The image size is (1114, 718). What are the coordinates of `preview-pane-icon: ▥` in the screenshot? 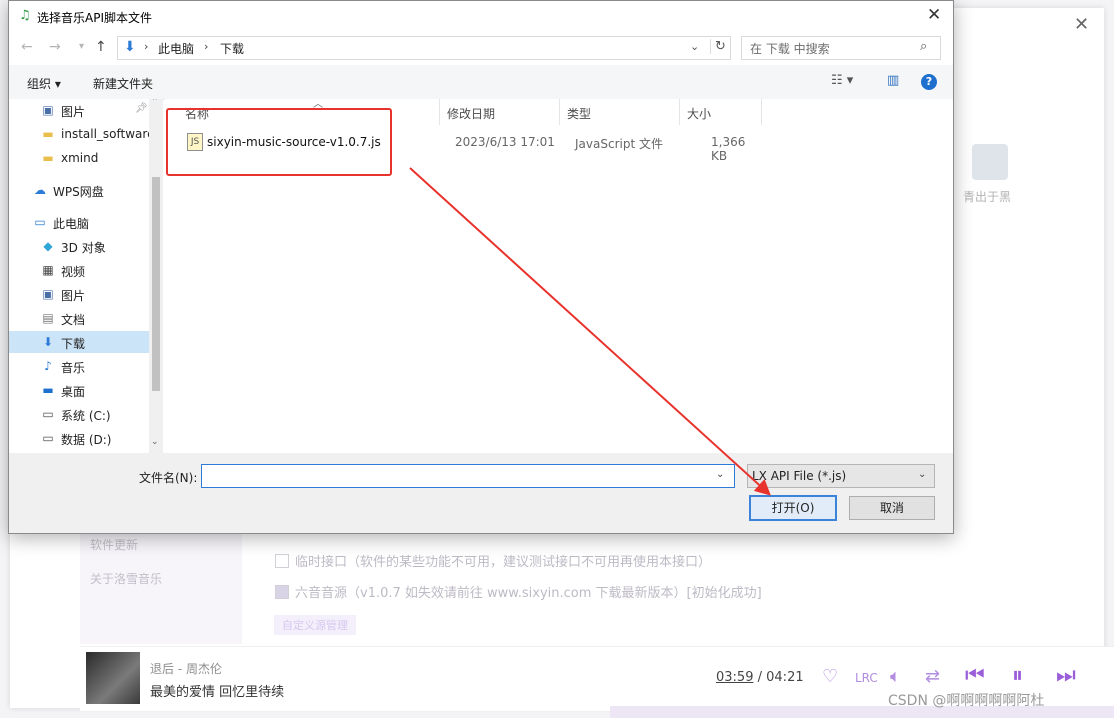 It's located at (893, 80).